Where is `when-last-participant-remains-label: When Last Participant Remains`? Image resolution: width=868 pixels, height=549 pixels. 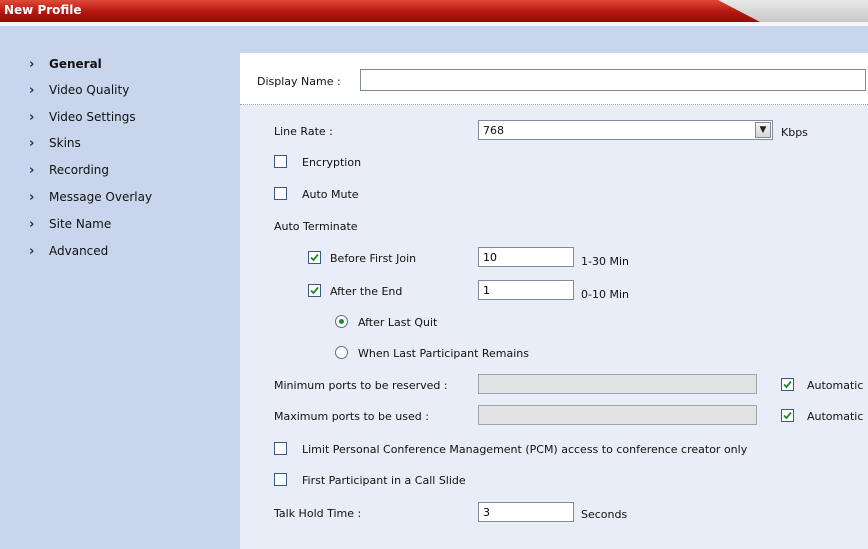
when-last-participant-remains-label: When Last Participant Remains is located at coordinates (444, 353).